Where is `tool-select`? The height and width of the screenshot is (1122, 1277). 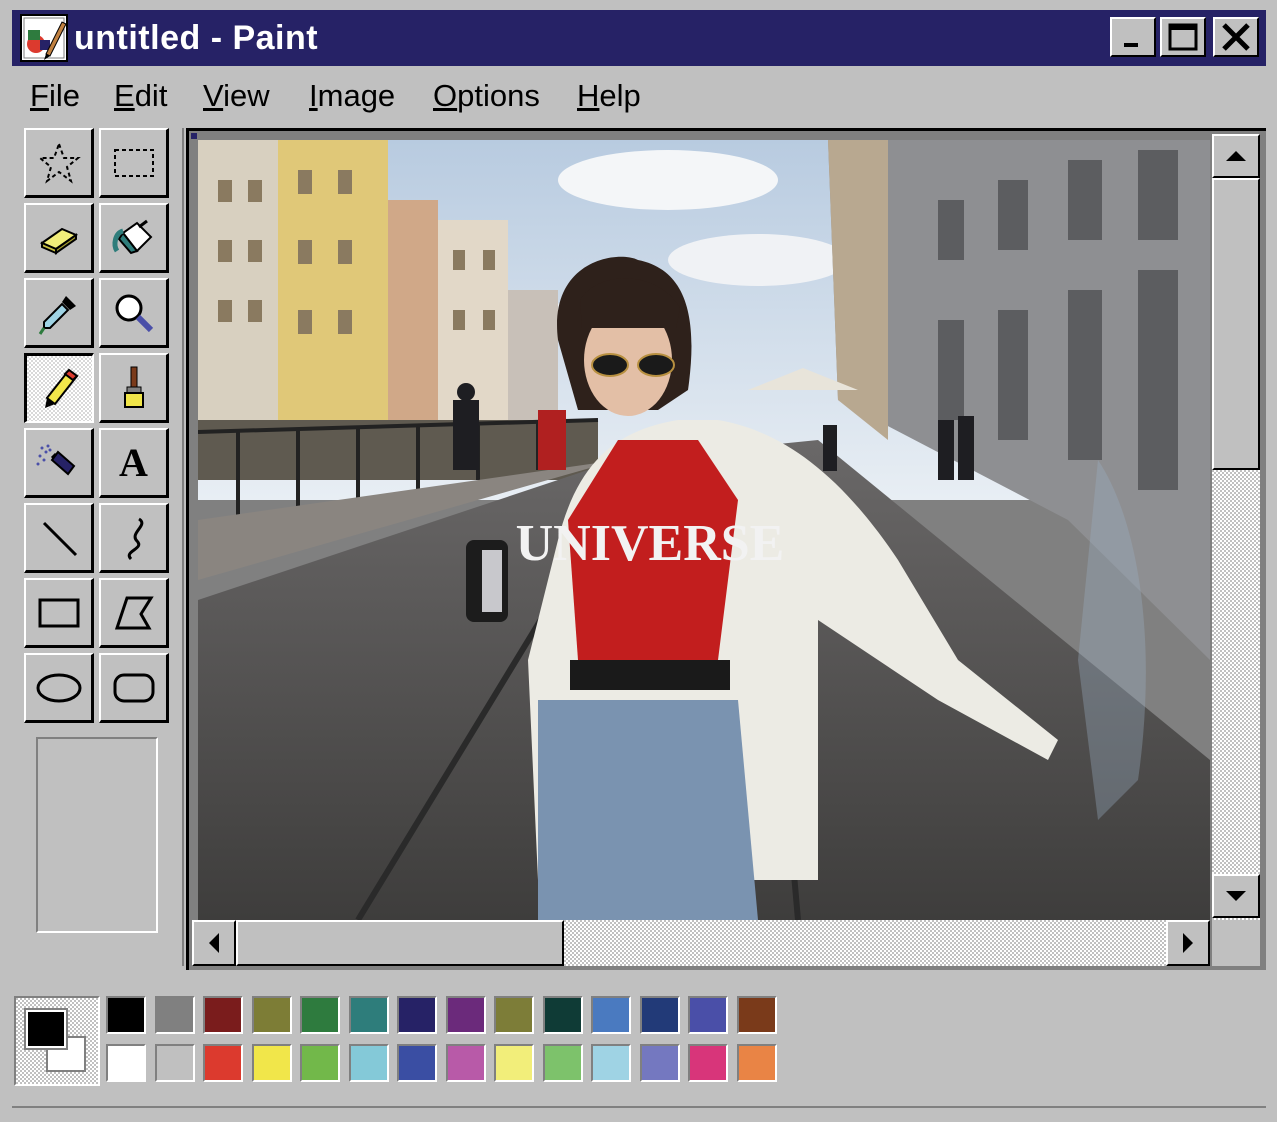 tool-select is located at coordinates (134, 163).